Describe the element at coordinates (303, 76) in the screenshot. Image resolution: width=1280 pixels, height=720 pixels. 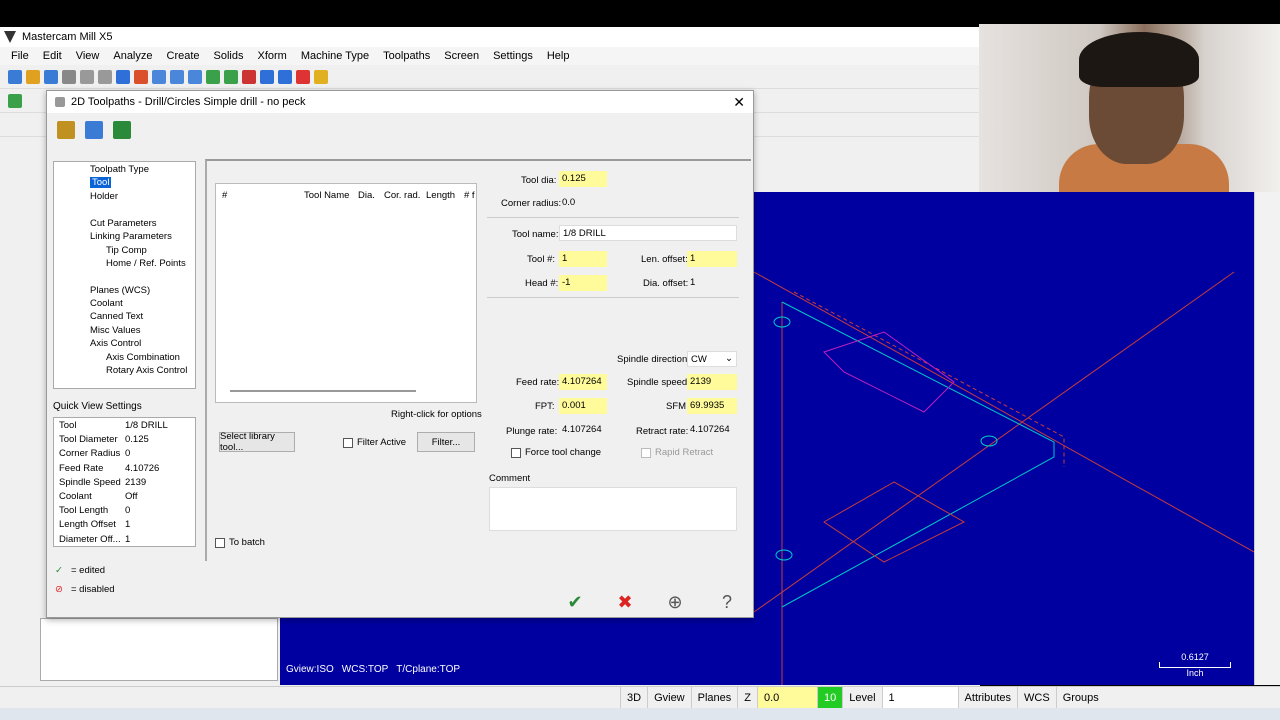
I see `shape-icon` at that location.